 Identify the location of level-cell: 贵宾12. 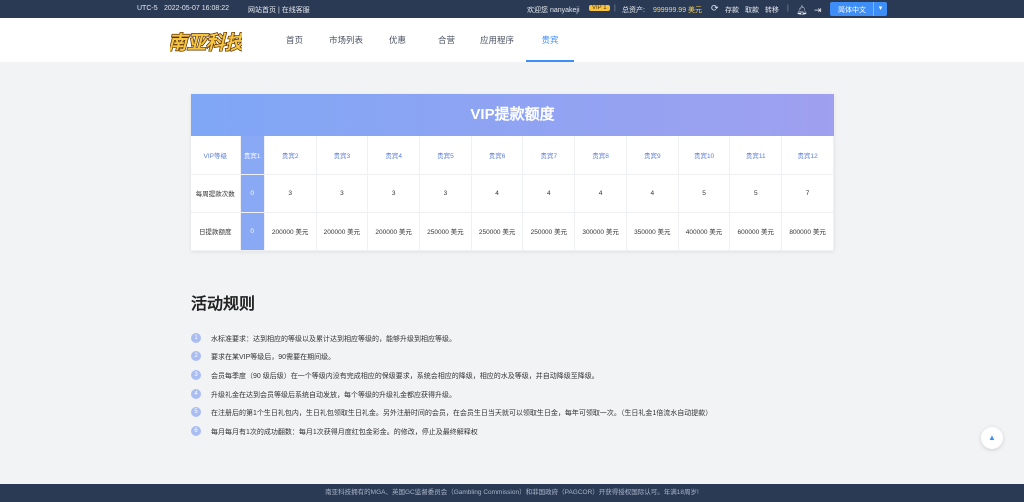
(807, 155).